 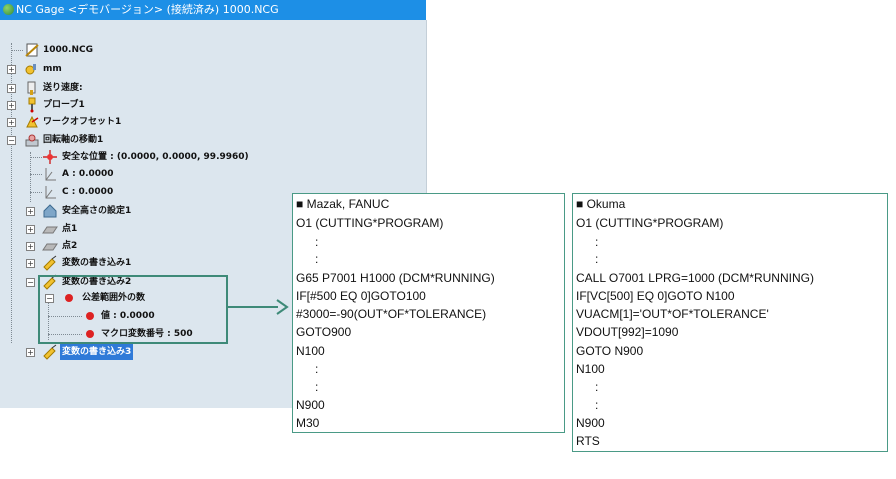 What do you see at coordinates (150, 69) in the screenshot?
I see `tree-item-units: + mm` at bounding box center [150, 69].